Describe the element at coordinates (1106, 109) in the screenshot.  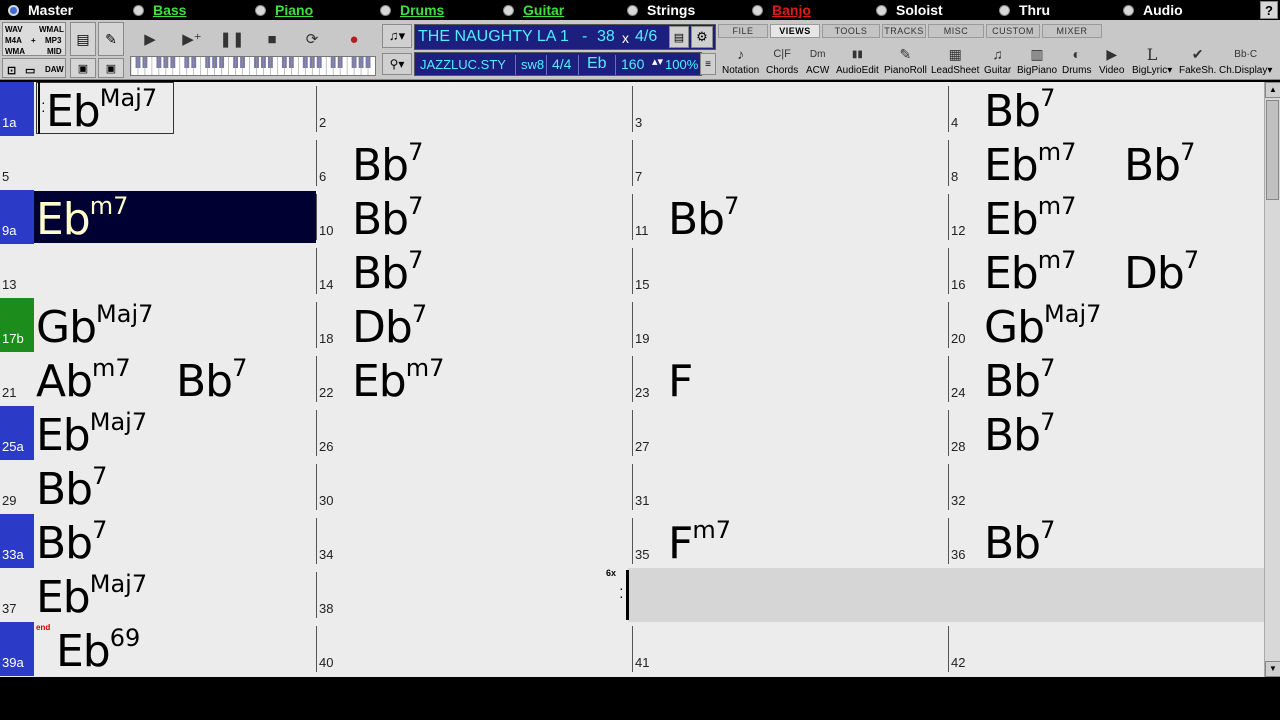
I see `bar-cell: 4 Bb7` at that location.